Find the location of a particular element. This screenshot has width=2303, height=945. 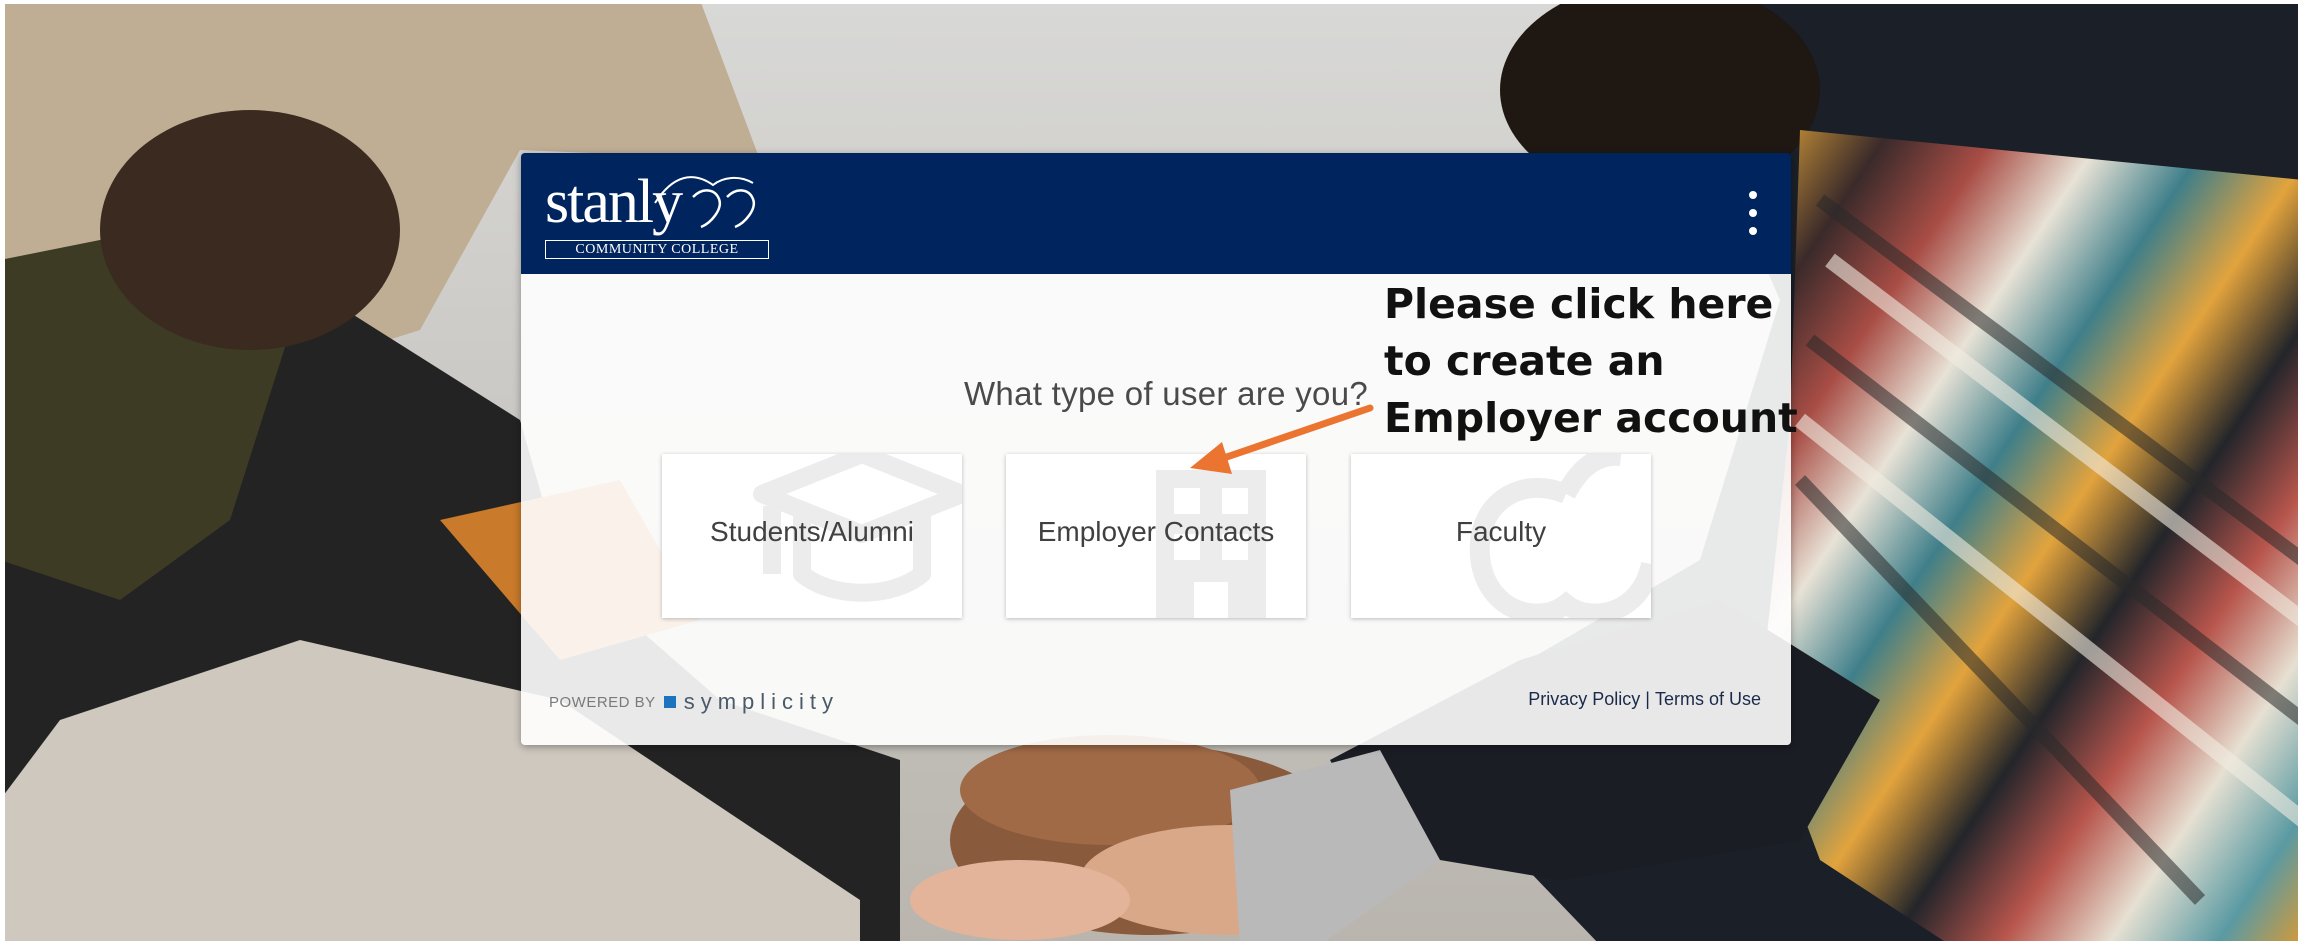

powered-by-text: POWERED BY is located at coordinates (602, 702).